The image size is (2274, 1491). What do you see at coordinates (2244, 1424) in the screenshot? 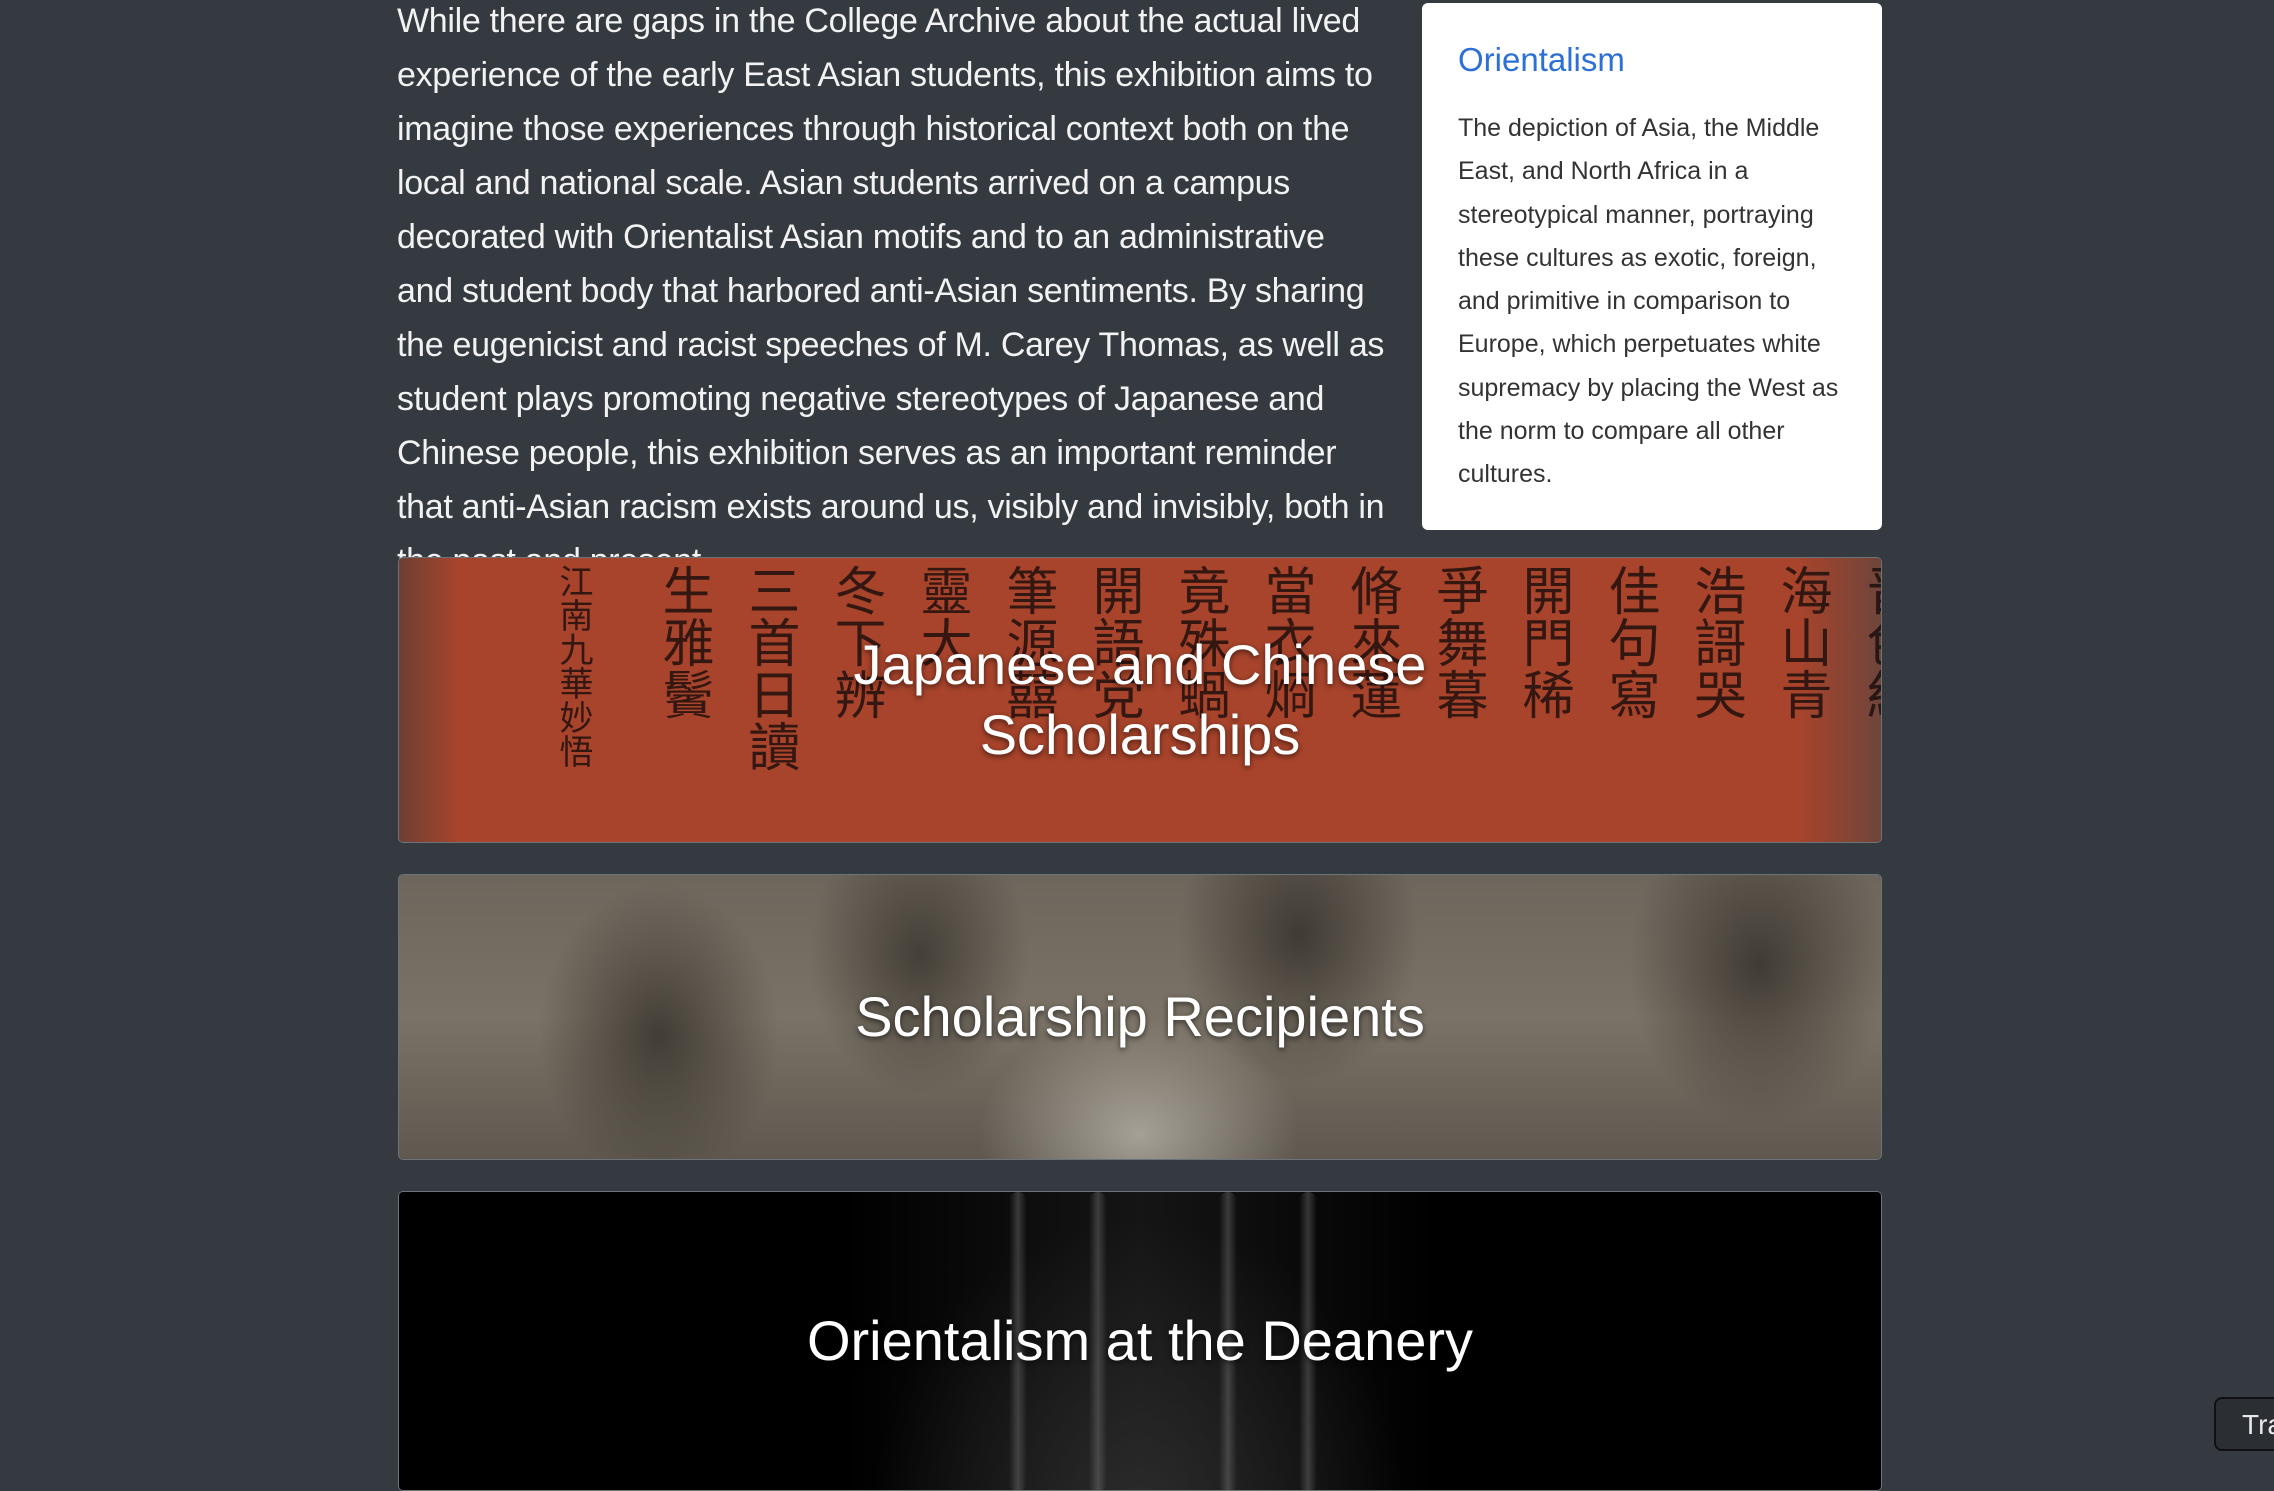
I see `translate-button: Tra` at bounding box center [2244, 1424].